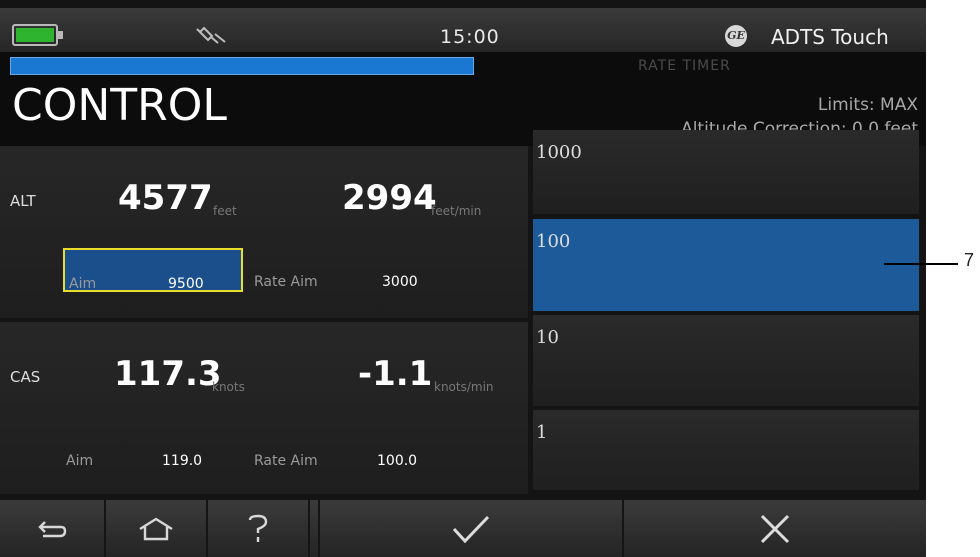 The width and height of the screenshot is (980, 557). Describe the element at coordinates (25, 377) in the screenshot. I see `cas-label: CAS` at that location.